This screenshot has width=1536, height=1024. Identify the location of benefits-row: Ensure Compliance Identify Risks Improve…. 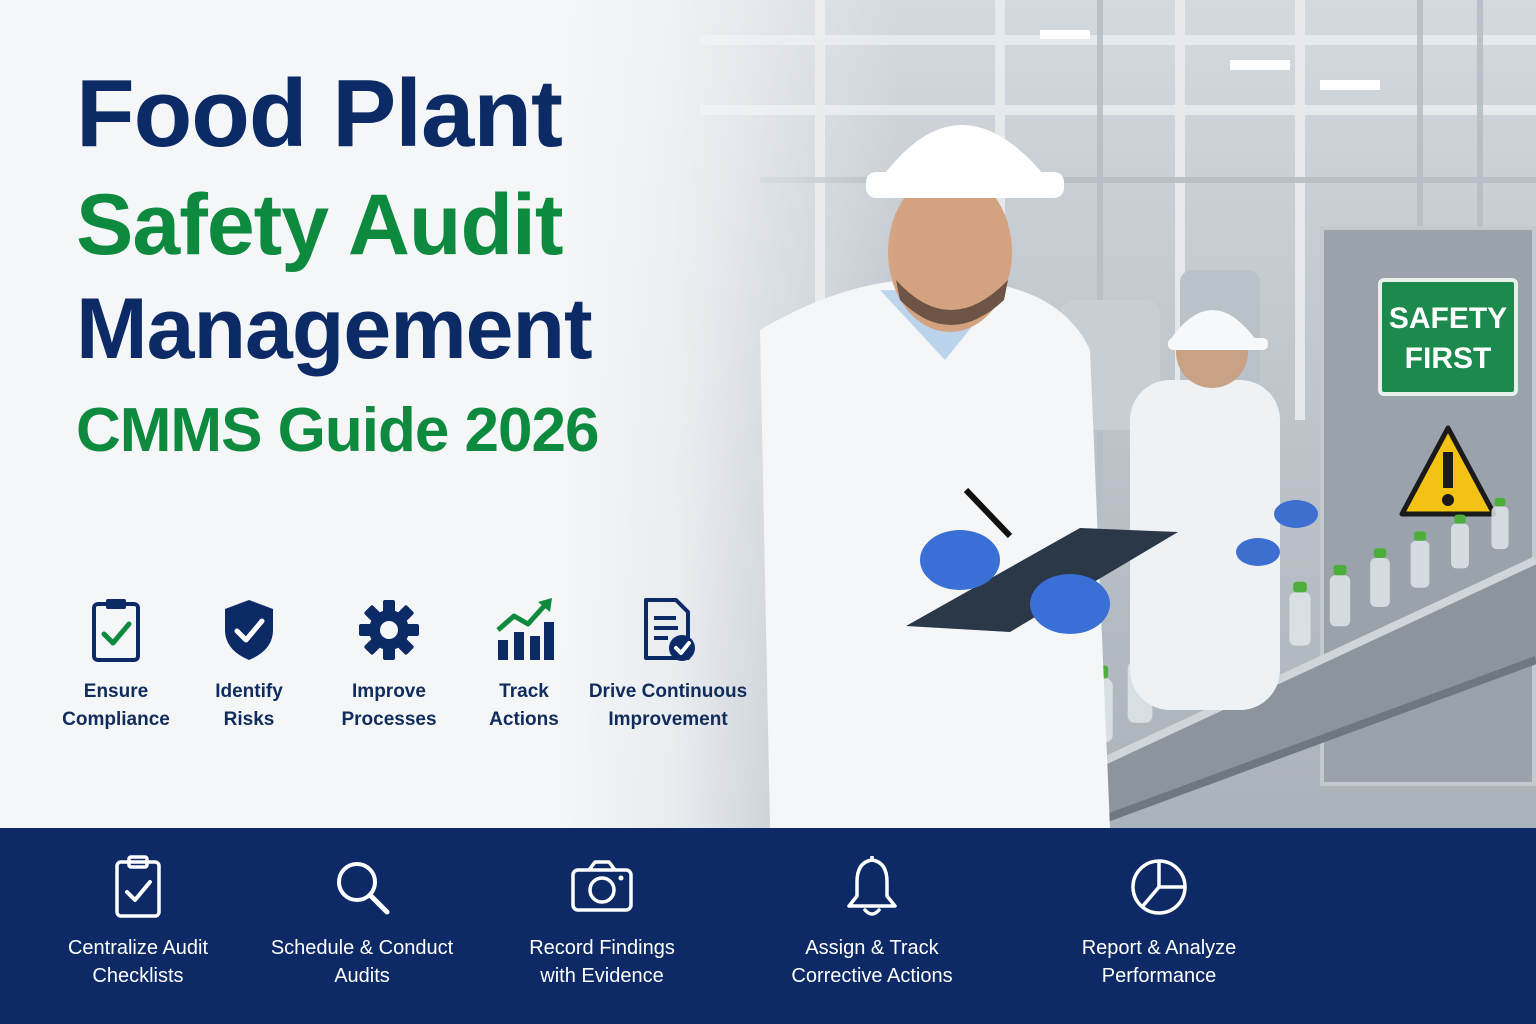
(406, 671).